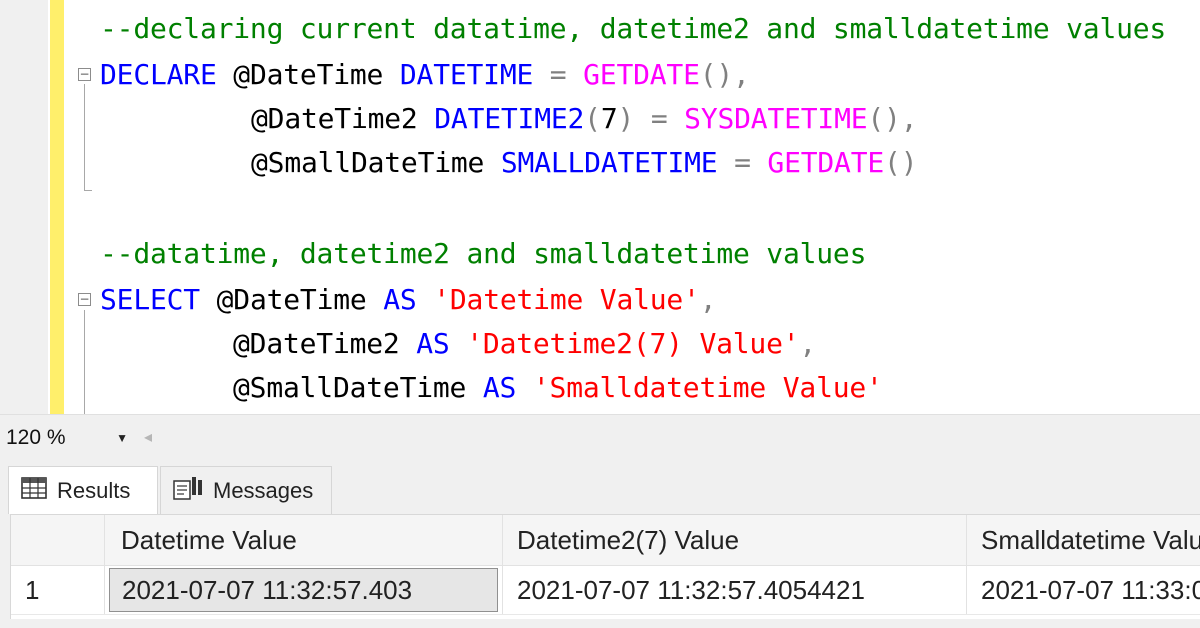 The image size is (1200, 628). Describe the element at coordinates (150, 299) in the screenshot. I see `code-token: SELECT` at that location.